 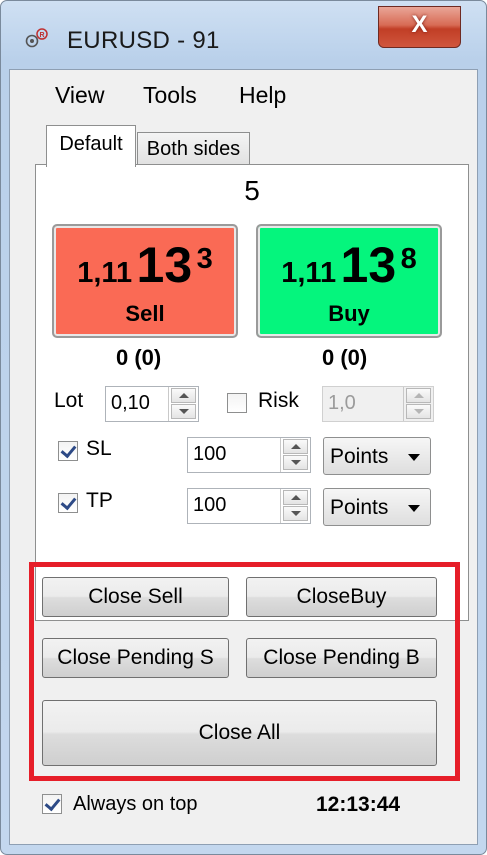 I want to click on tp-stepper-arrows, so click(x=295, y=506).